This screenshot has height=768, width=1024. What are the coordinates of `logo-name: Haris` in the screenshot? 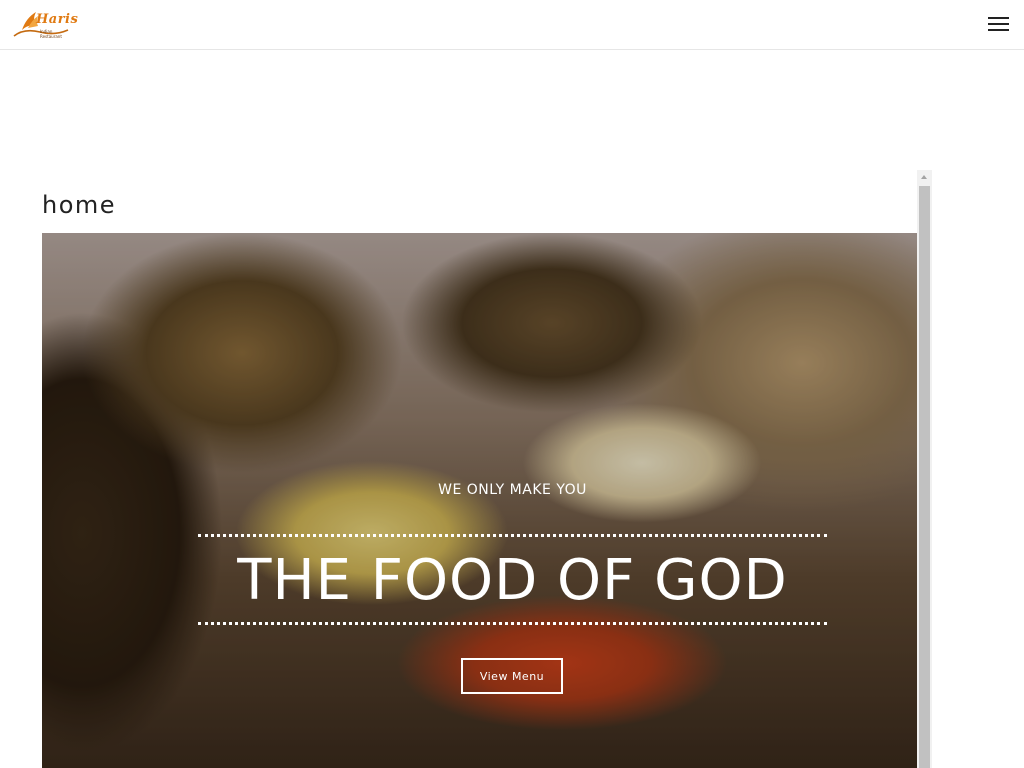 It's located at (57, 19).